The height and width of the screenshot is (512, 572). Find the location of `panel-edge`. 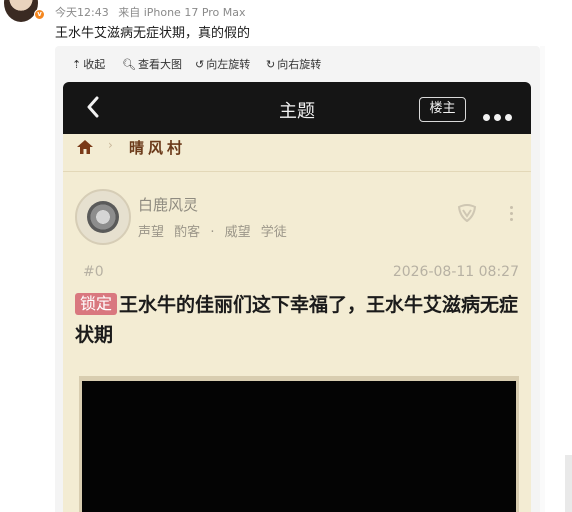

panel-edge is located at coordinates (542, 279).